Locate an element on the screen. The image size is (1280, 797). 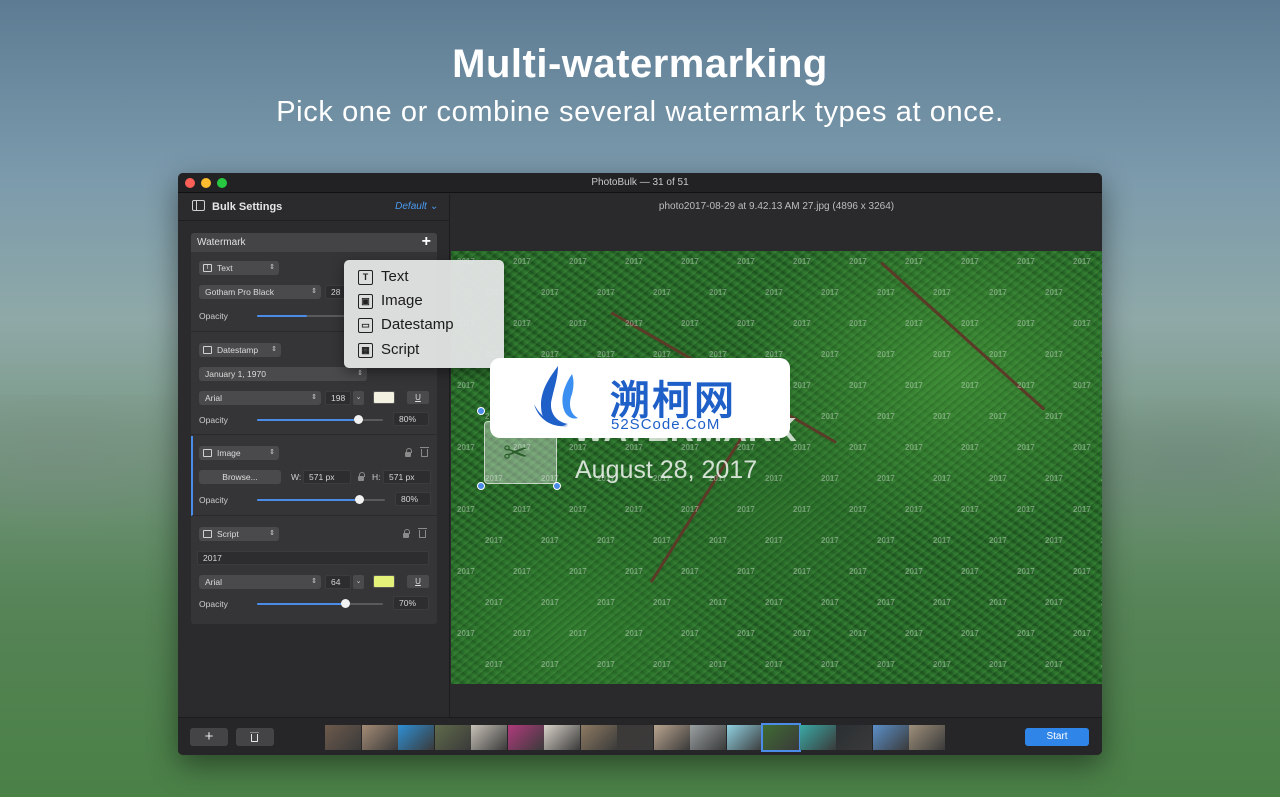
script-field: 2017 is located at coordinates (313, 558).